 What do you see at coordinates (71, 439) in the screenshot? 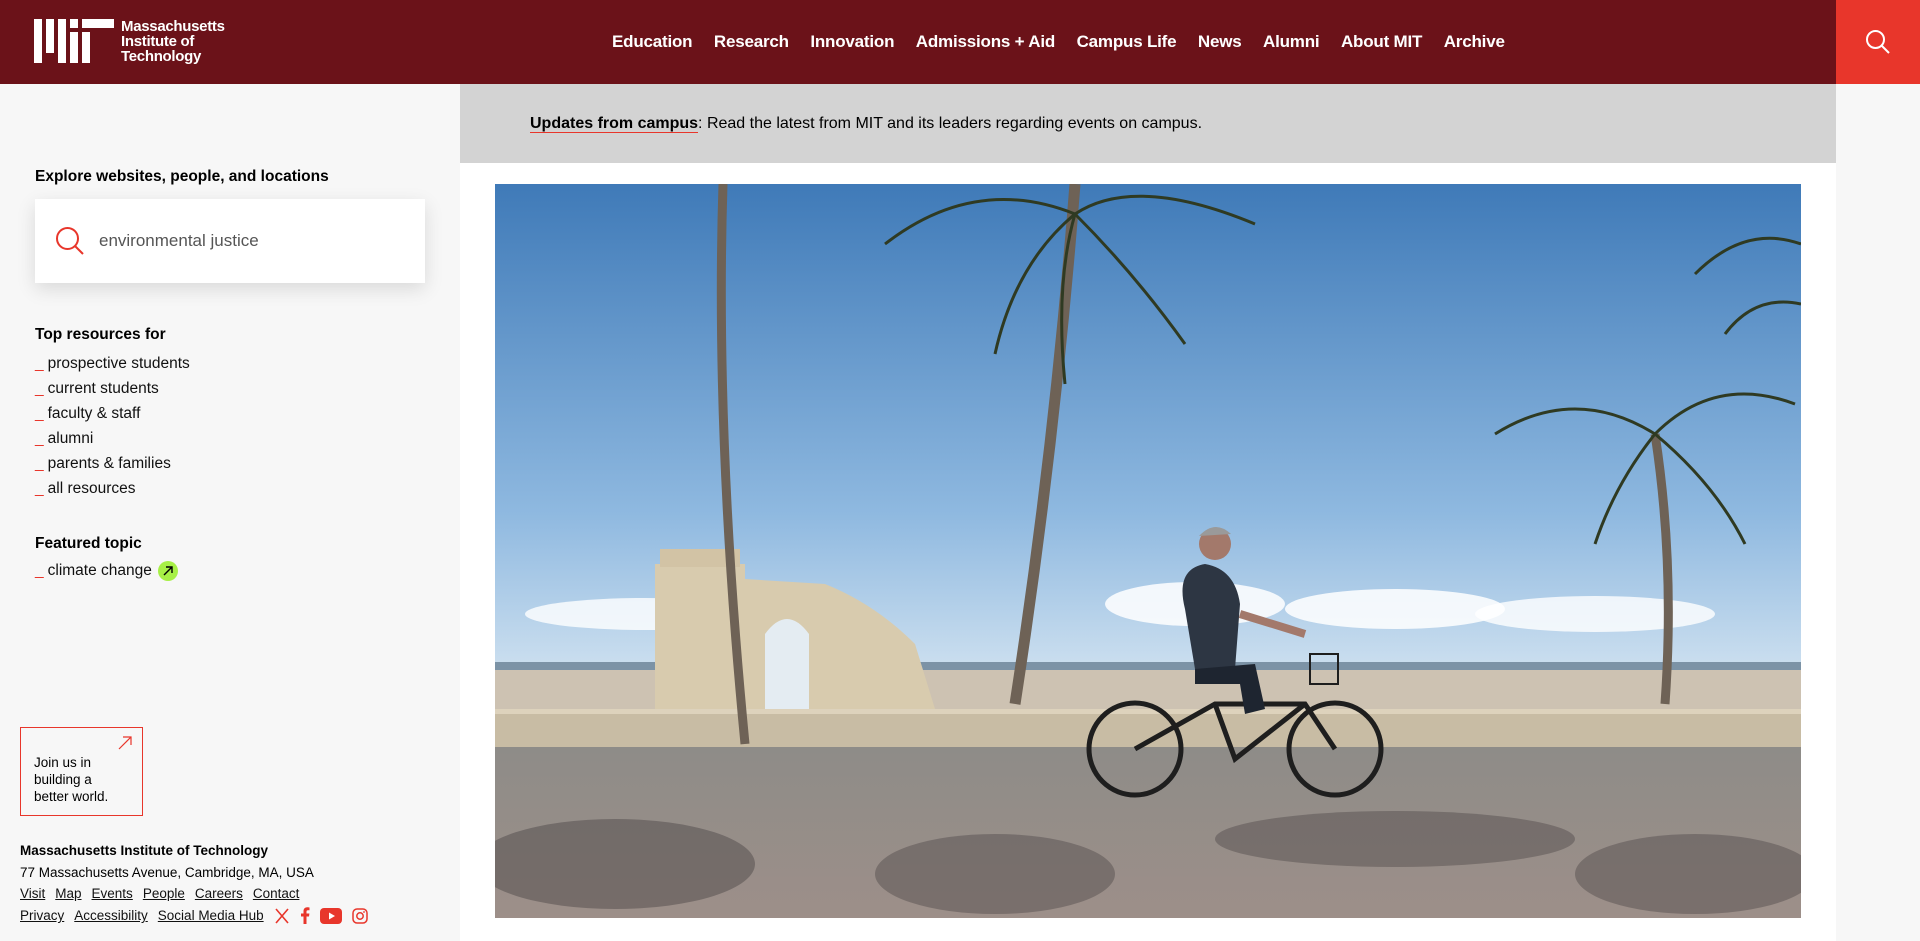
I see `resource-alumni: alumni` at bounding box center [71, 439].